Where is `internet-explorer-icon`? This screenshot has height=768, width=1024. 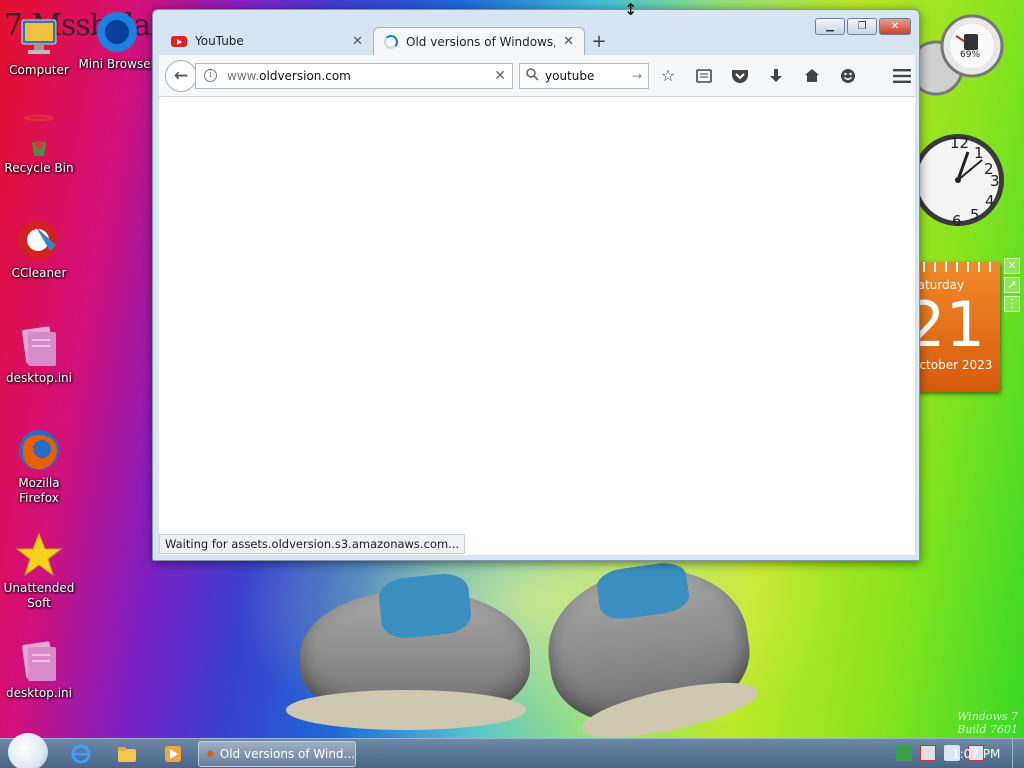 internet-explorer-icon is located at coordinates (81, 754).